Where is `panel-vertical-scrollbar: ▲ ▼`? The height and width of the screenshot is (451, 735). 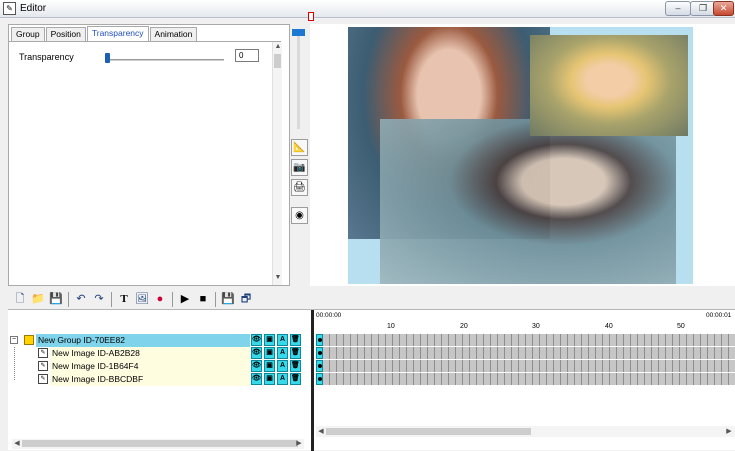 panel-vertical-scrollbar: ▲ ▼ is located at coordinates (277, 163).